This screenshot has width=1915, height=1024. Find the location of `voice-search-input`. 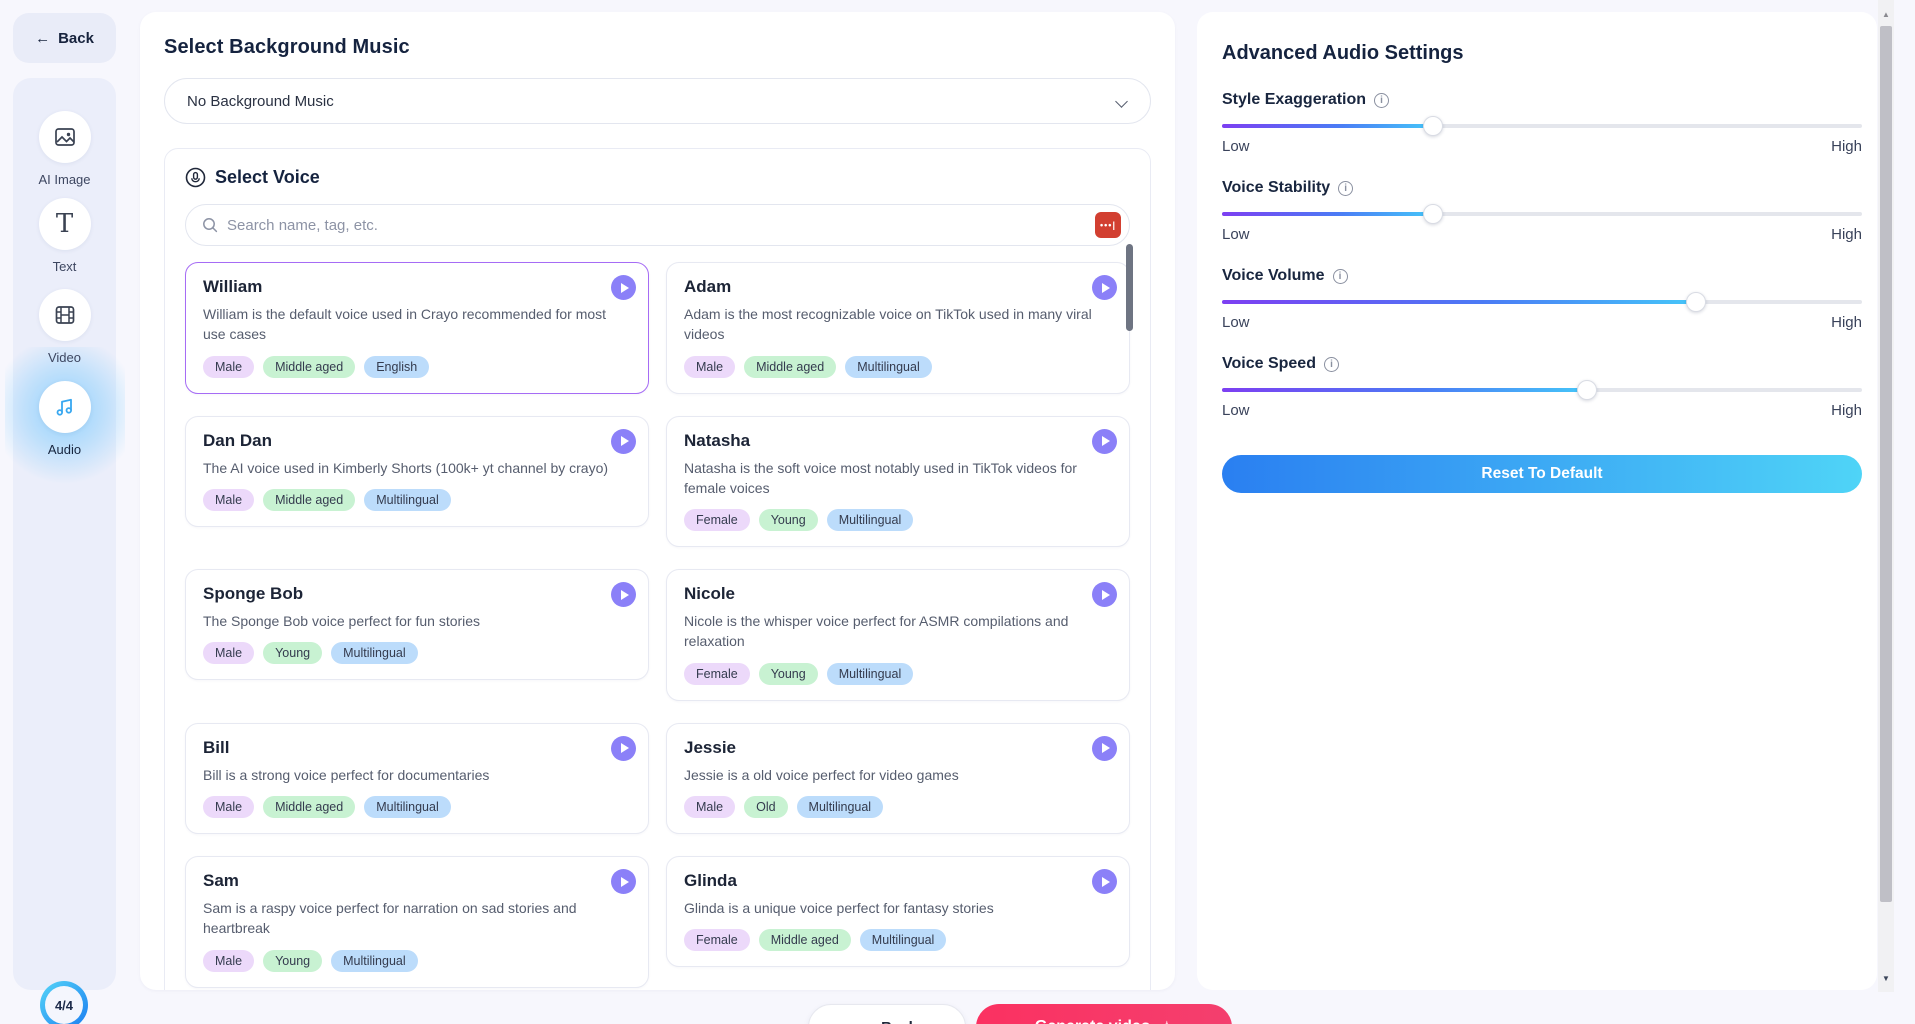

voice-search-input is located at coordinates (656, 225).